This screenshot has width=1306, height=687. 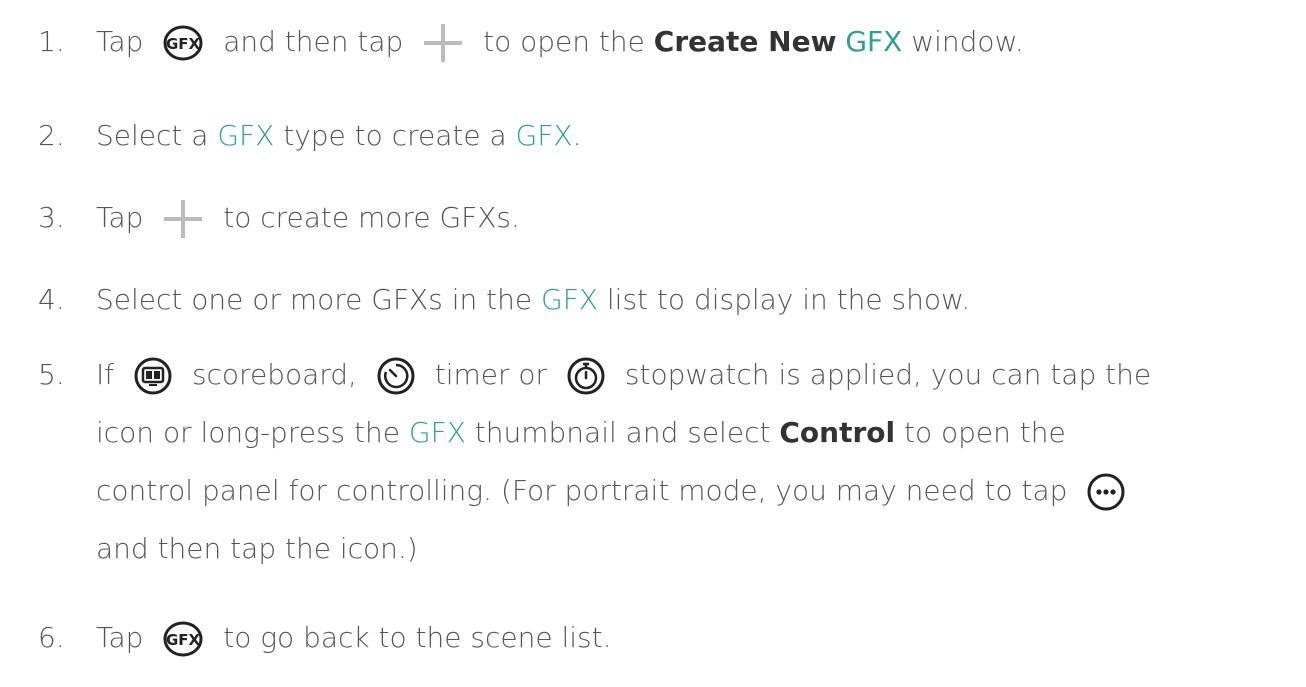 What do you see at coordinates (314, 299) in the screenshot?
I see `step-text: Select one or more GFXs in the` at bounding box center [314, 299].